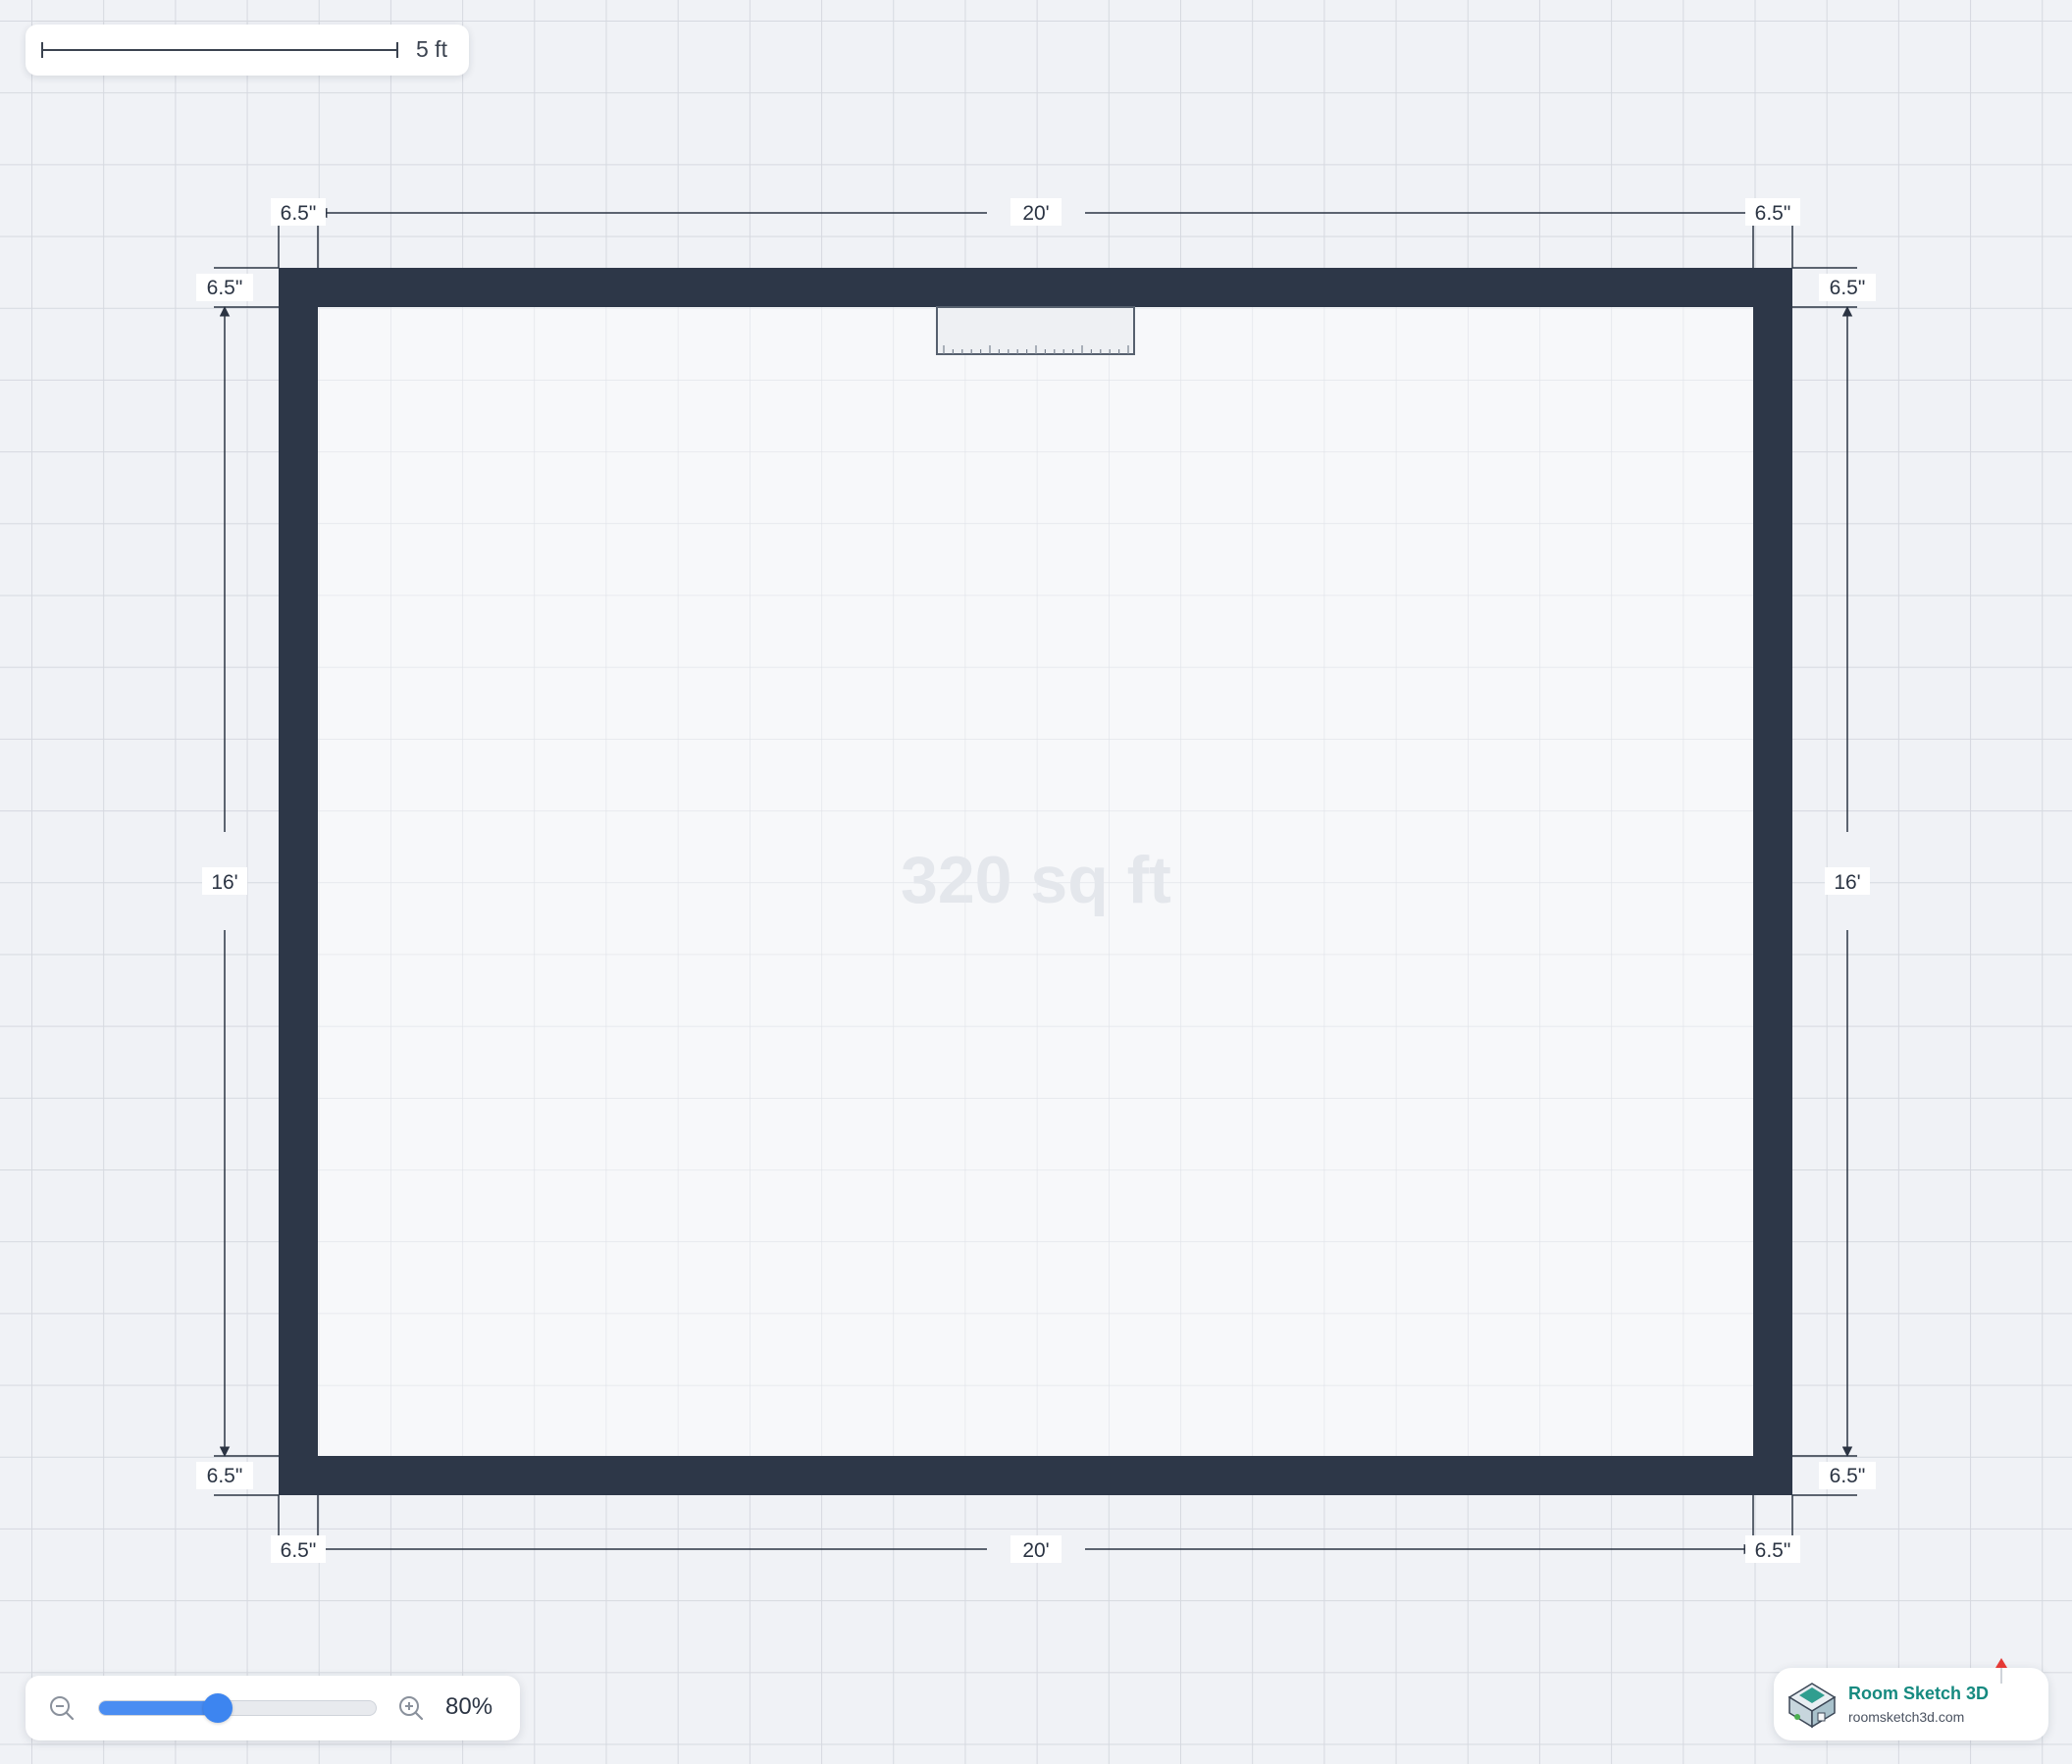  What do you see at coordinates (1773, 213) in the screenshot?
I see `top-right-thickness-label: 6.5"` at bounding box center [1773, 213].